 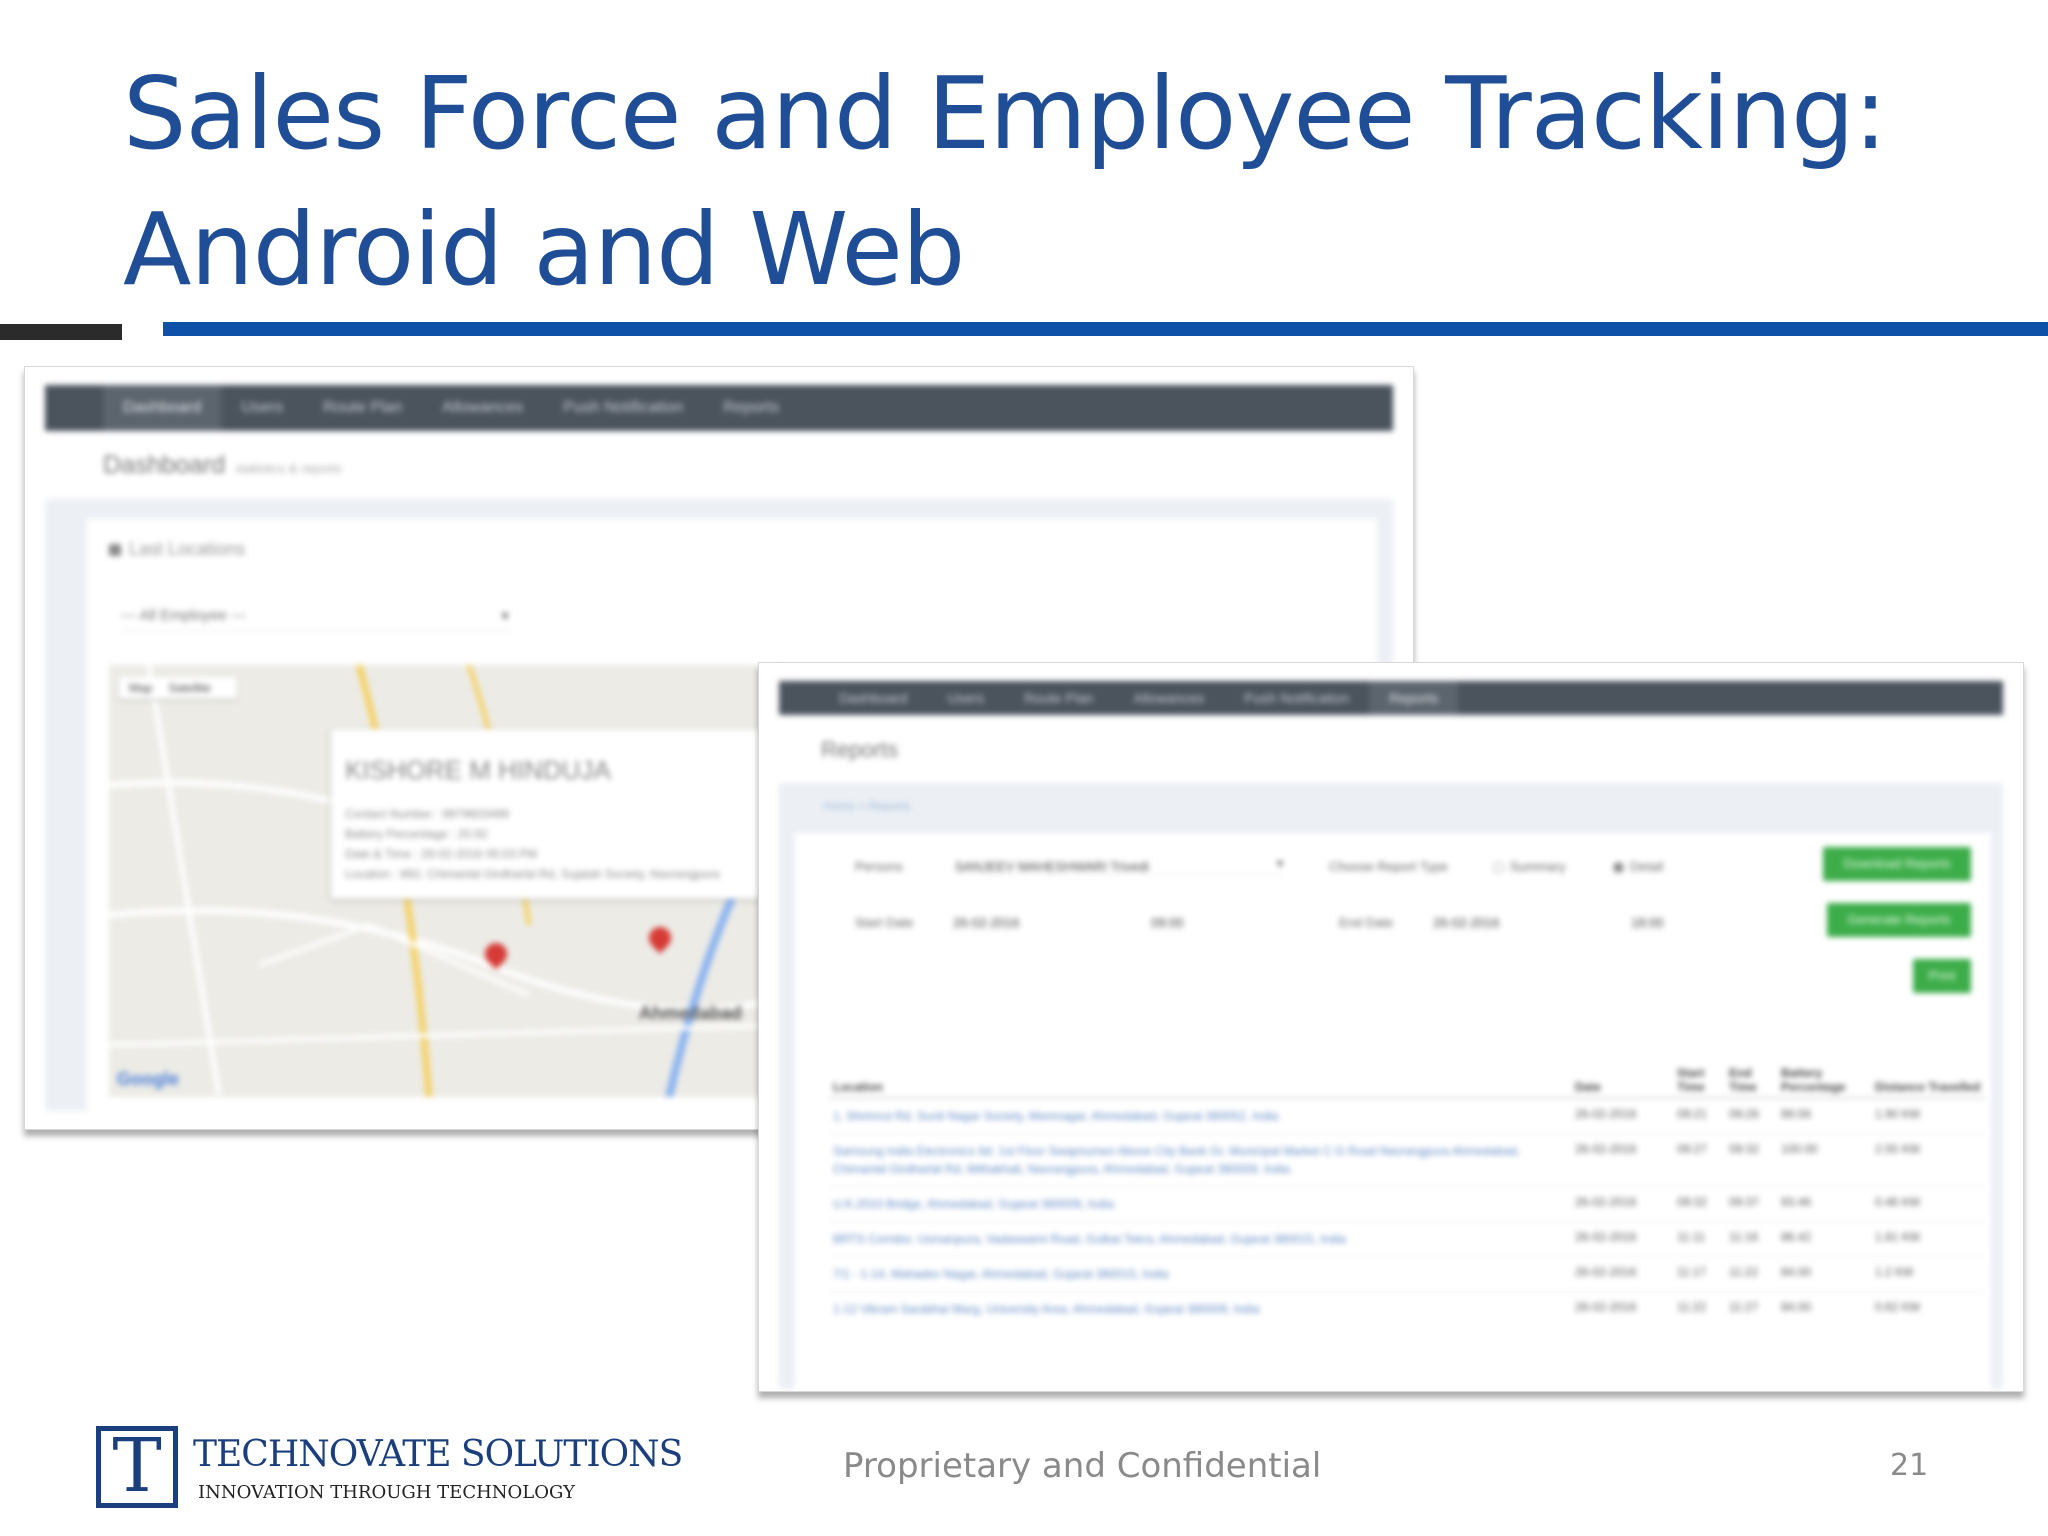 What do you see at coordinates (1638, 866) in the screenshot?
I see `report-type-detail: Detail` at bounding box center [1638, 866].